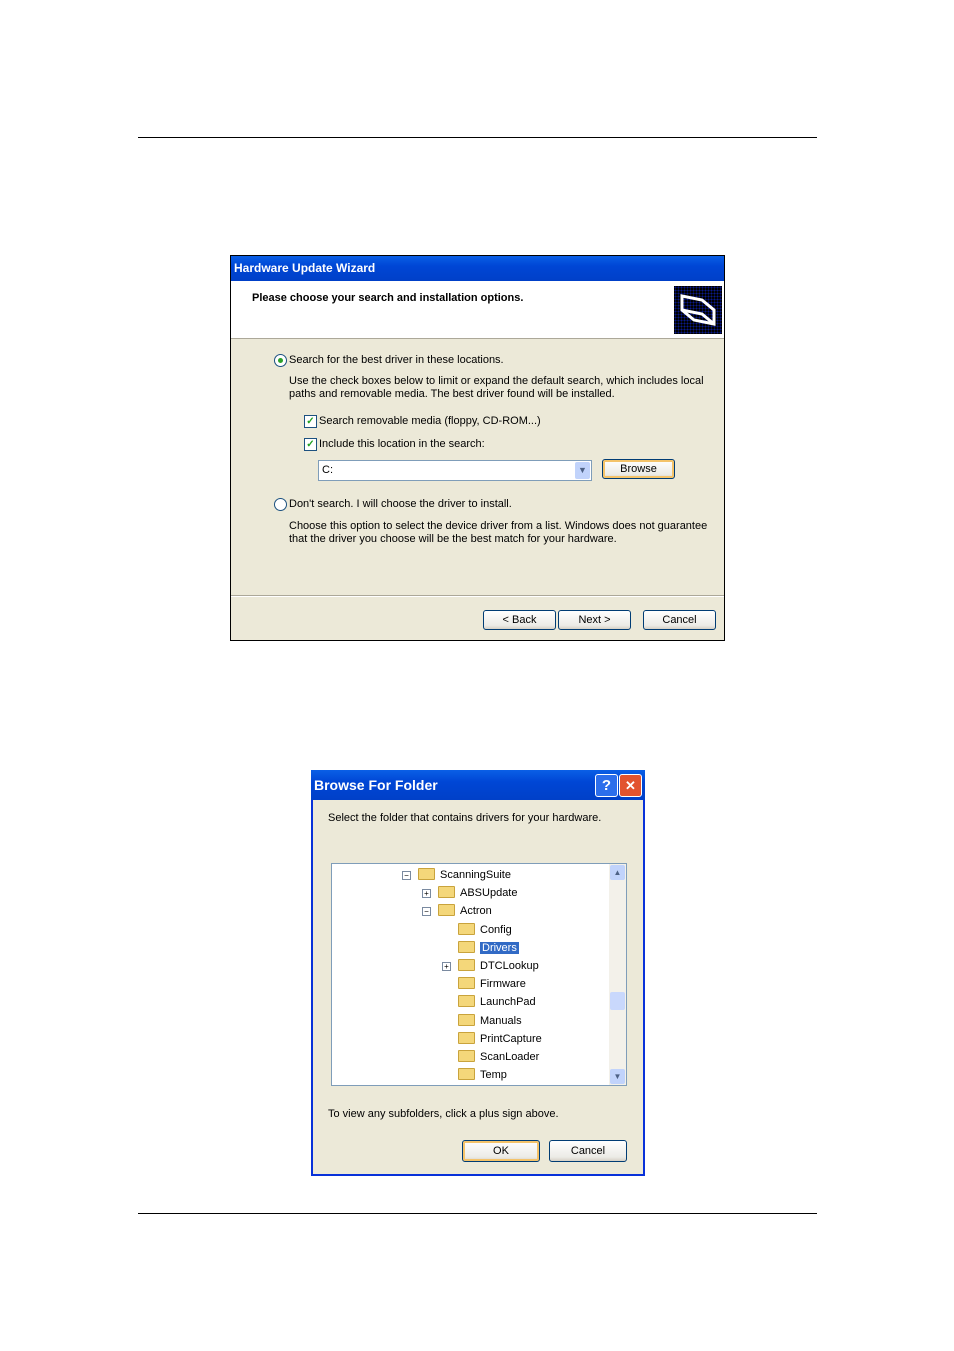 This screenshot has width=954, height=1351. I want to click on ok-button: OK, so click(501, 1151).